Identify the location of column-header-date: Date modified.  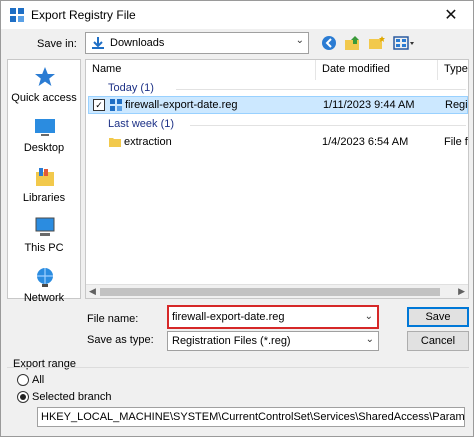
(377, 70).